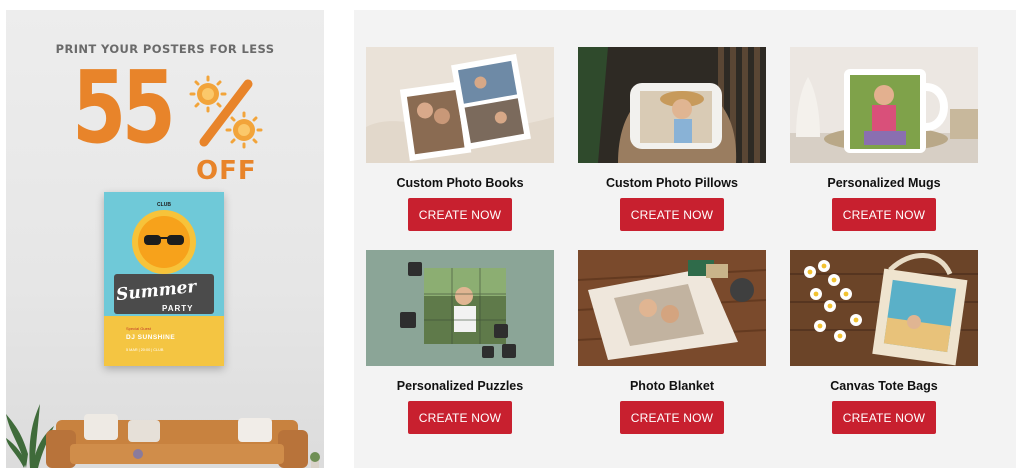 This screenshot has height=475, width=1024. I want to click on product-card-tote-bags: Canvas Tote Bags CREATE NOW, so click(884, 342).